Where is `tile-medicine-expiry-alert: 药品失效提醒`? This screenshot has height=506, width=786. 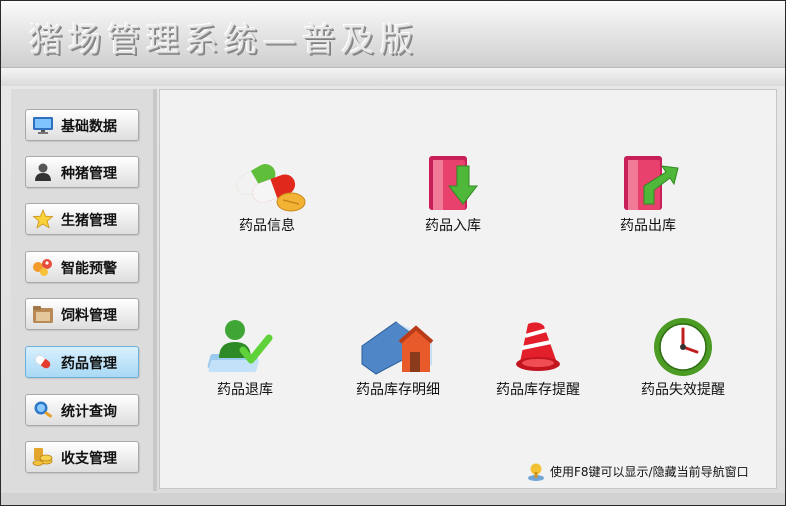
tile-medicine-expiry-alert: 药品失效提醒 is located at coordinates (683, 391).